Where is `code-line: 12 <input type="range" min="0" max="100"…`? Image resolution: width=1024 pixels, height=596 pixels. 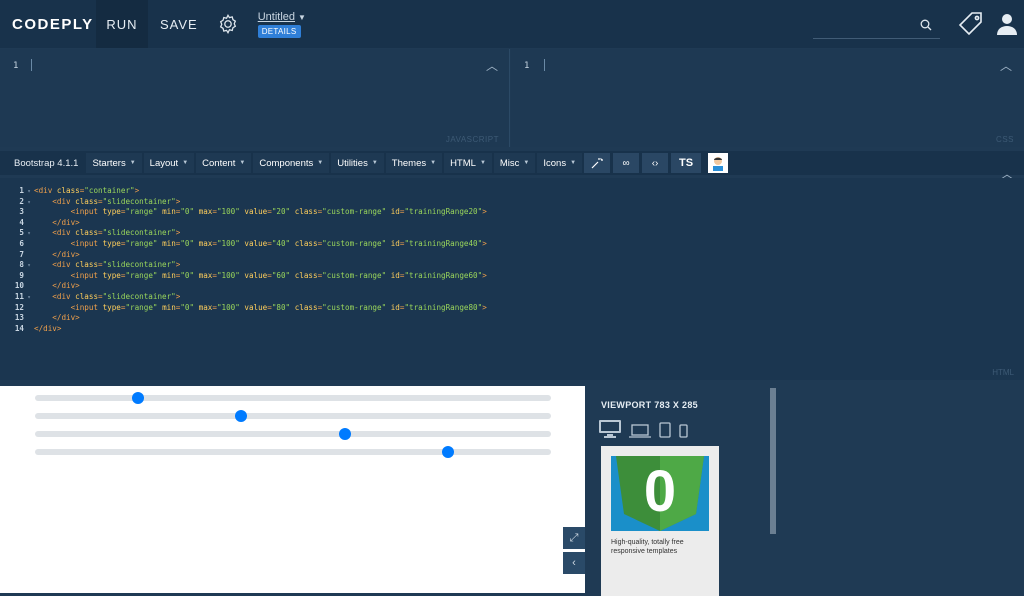 code-line: 12 <input type="range" min="0" max="100"… is located at coordinates (243, 308).